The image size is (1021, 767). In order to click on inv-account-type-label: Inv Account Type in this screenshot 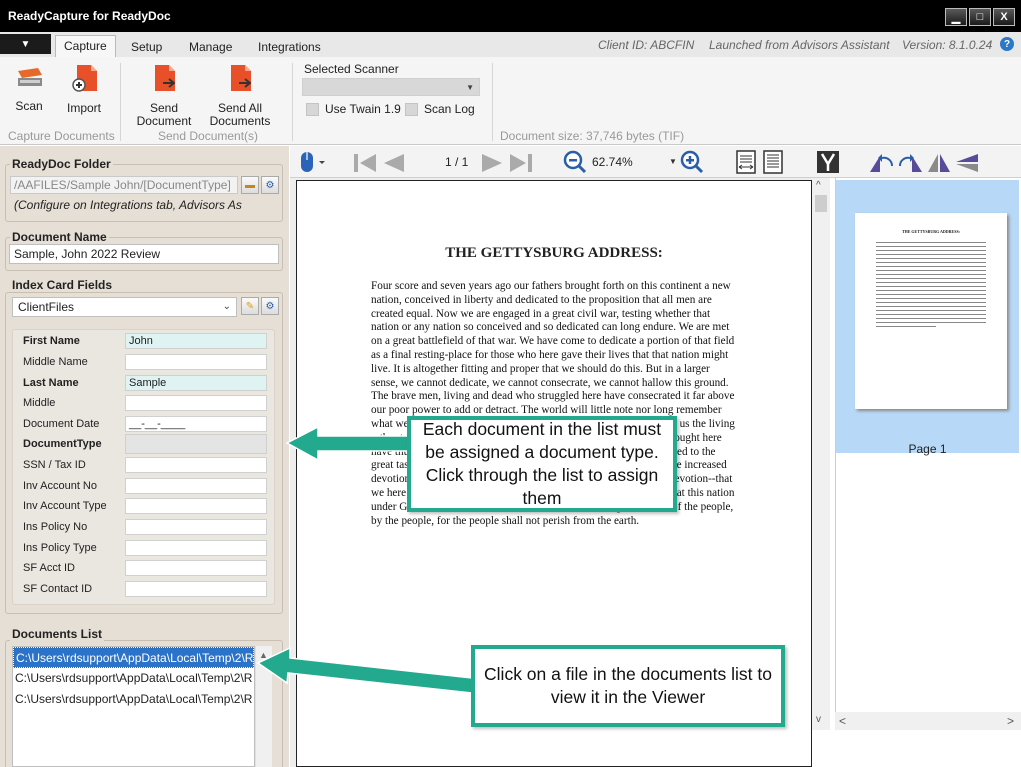, I will do `click(65, 506)`.